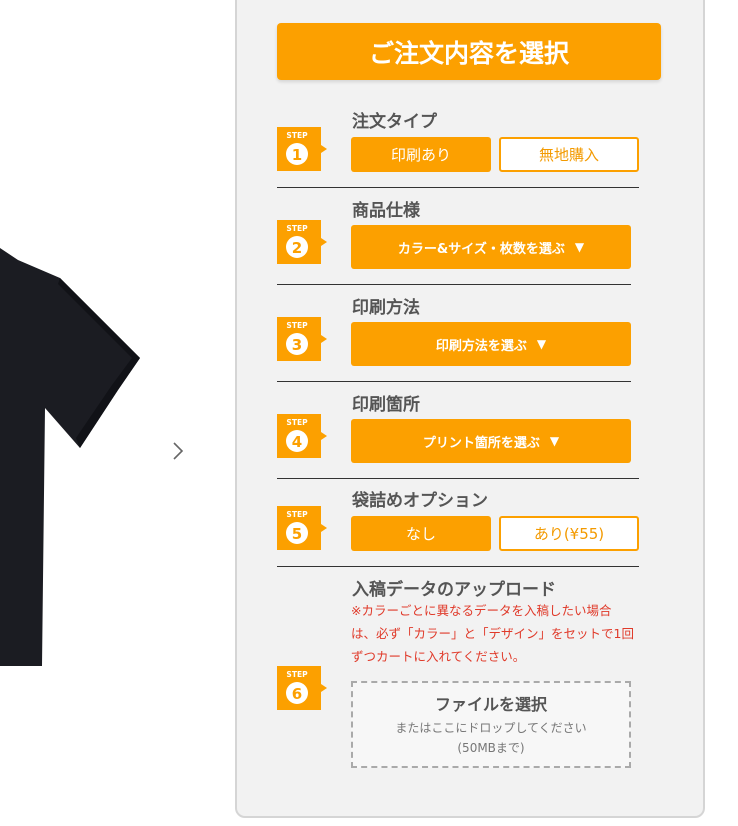 This screenshot has height=826, width=738. What do you see at coordinates (297, 155) in the screenshot?
I see `svg-text: 1` at bounding box center [297, 155].